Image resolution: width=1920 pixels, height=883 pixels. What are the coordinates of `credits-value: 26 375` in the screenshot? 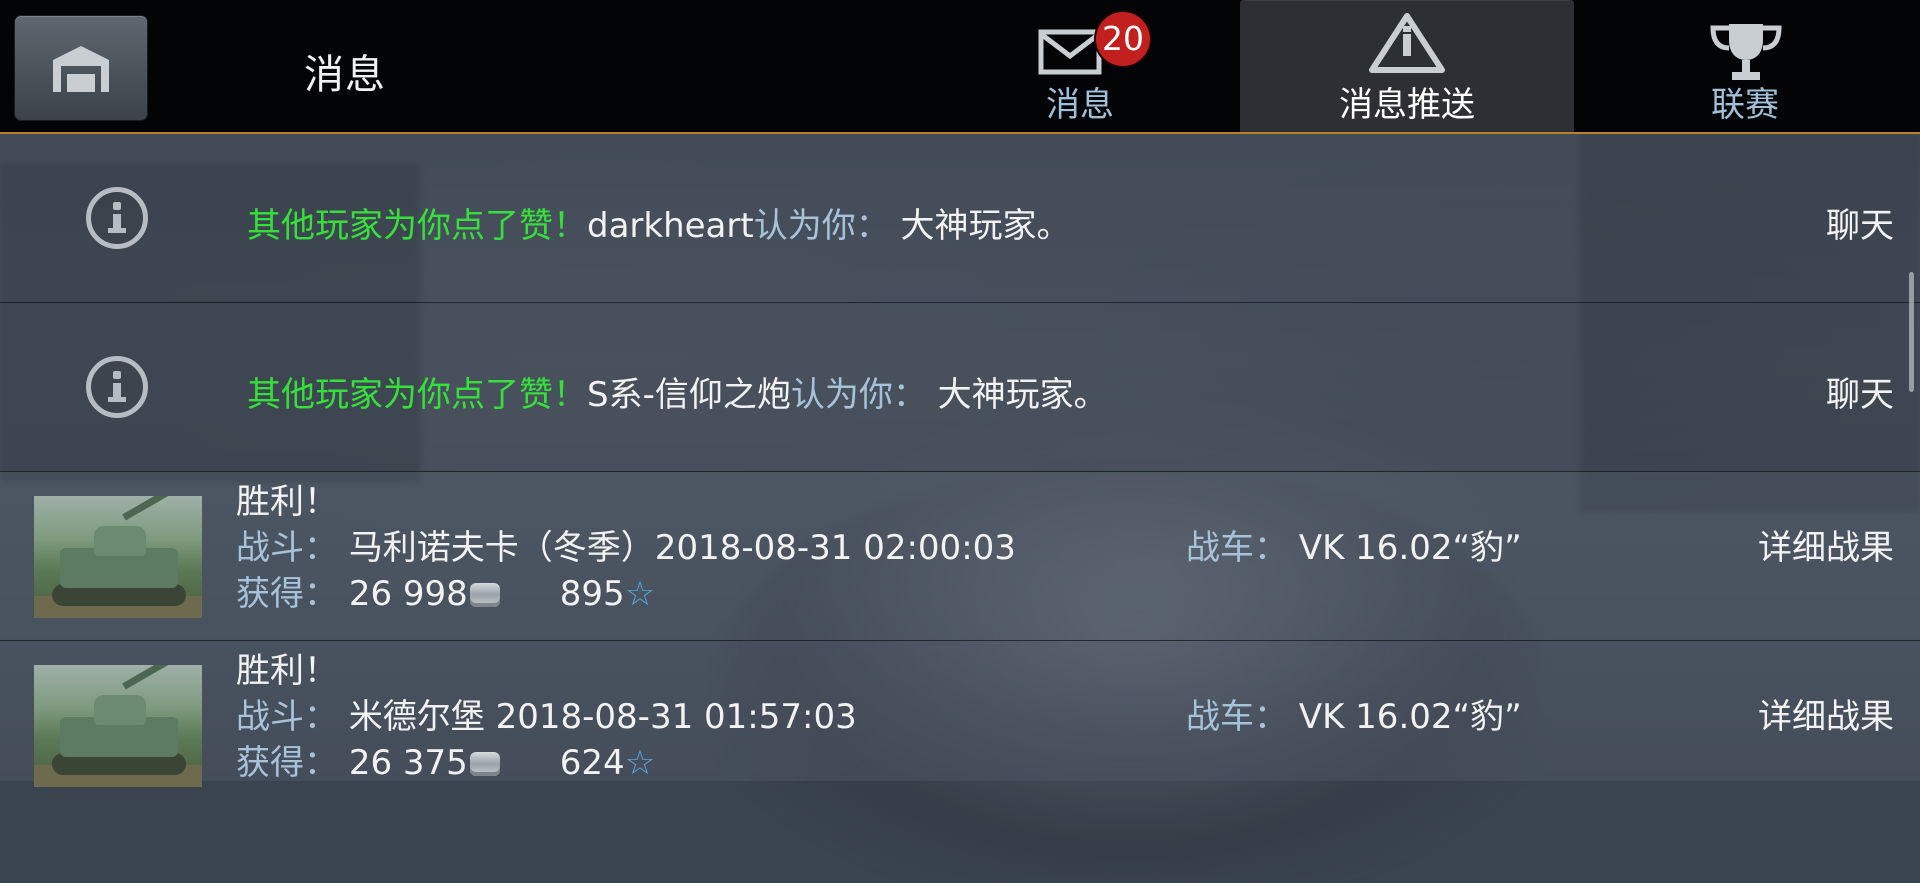 It's located at (408, 763).